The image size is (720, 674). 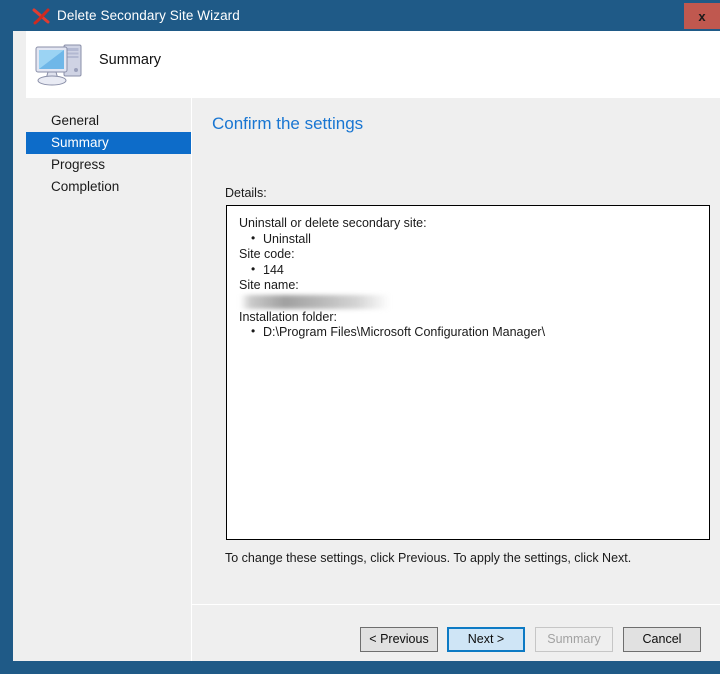 I want to click on sidebar-item-label: Progress, so click(x=78, y=164).